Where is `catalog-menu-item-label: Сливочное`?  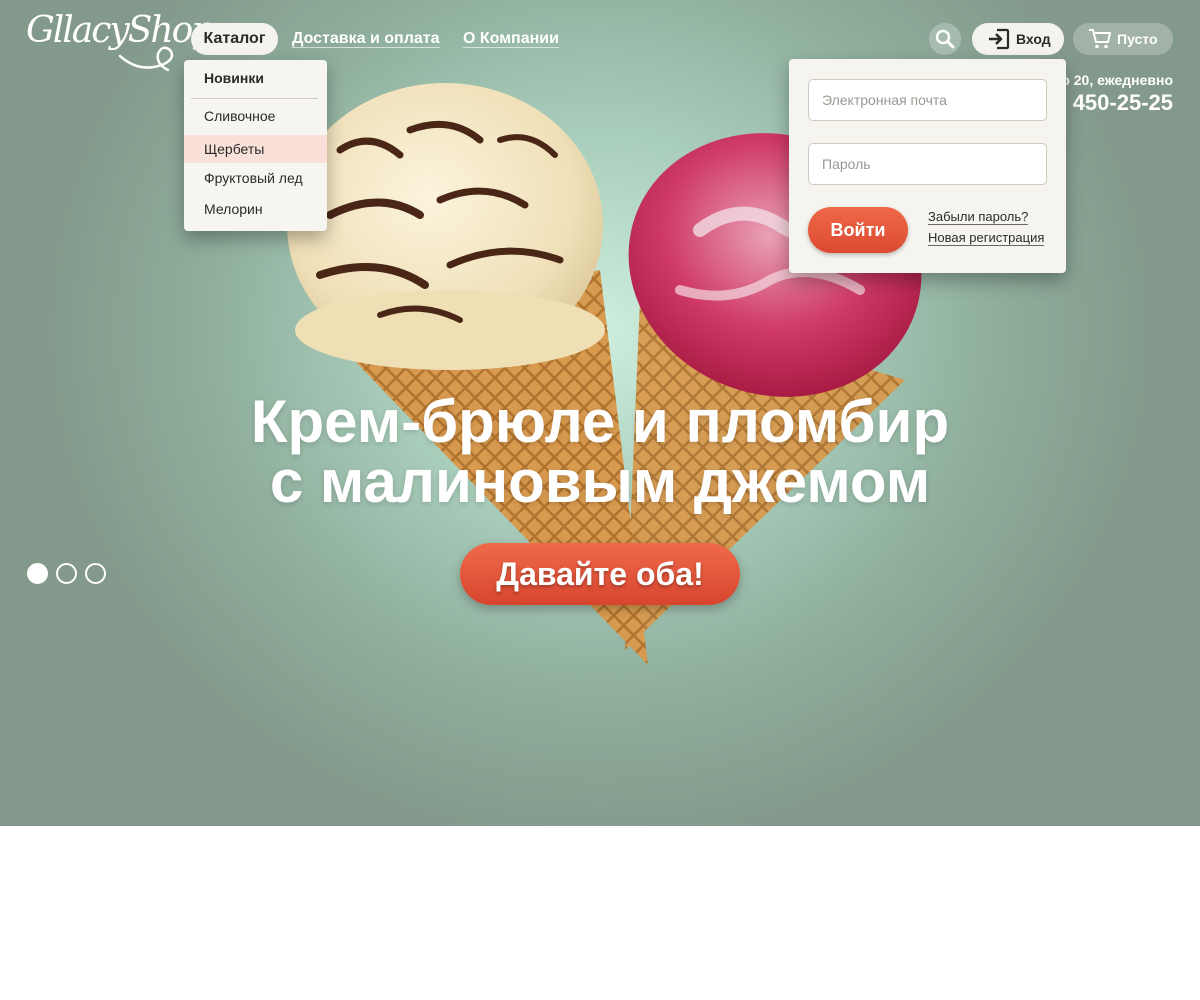 catalog-menu-item-label: Сливочное is located at coordinates (240, 116).